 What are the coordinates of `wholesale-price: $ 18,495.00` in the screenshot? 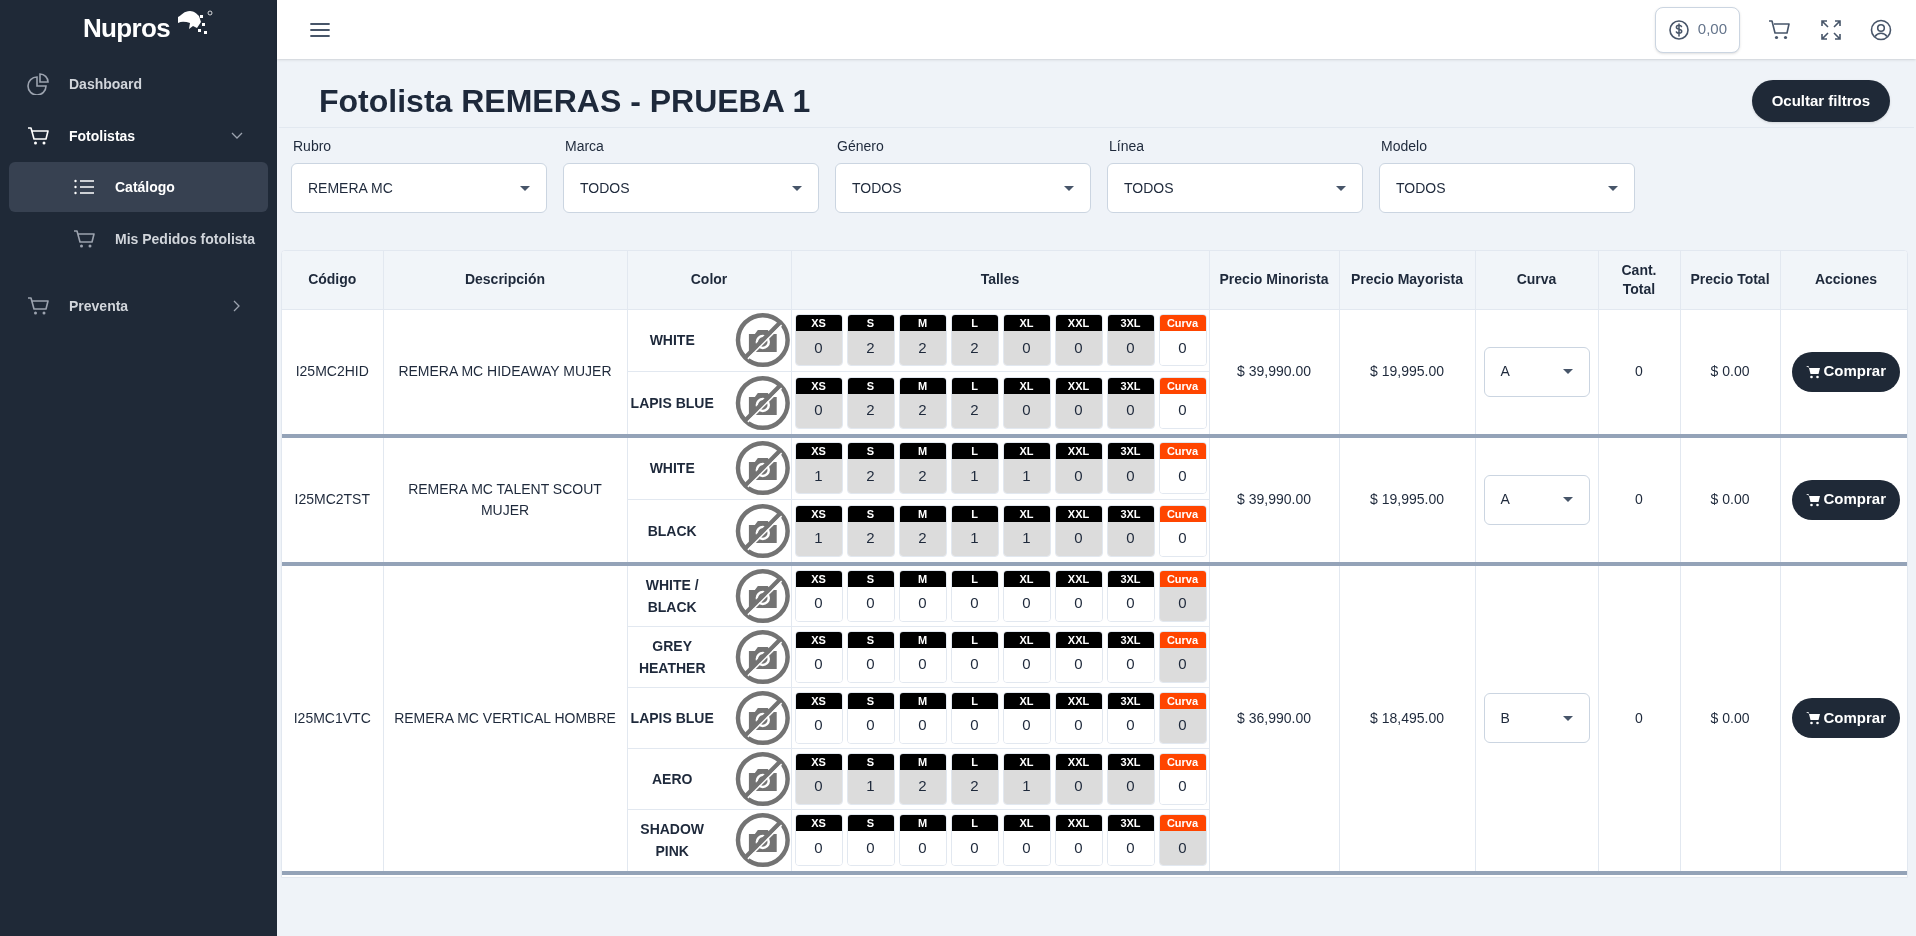 It's located at (1407, 717).